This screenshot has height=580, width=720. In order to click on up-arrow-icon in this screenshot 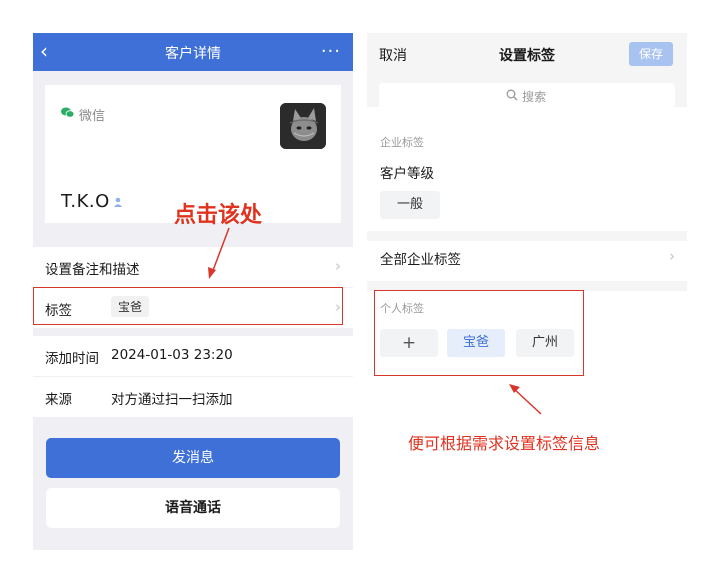, I will do `click(525, 399)`.